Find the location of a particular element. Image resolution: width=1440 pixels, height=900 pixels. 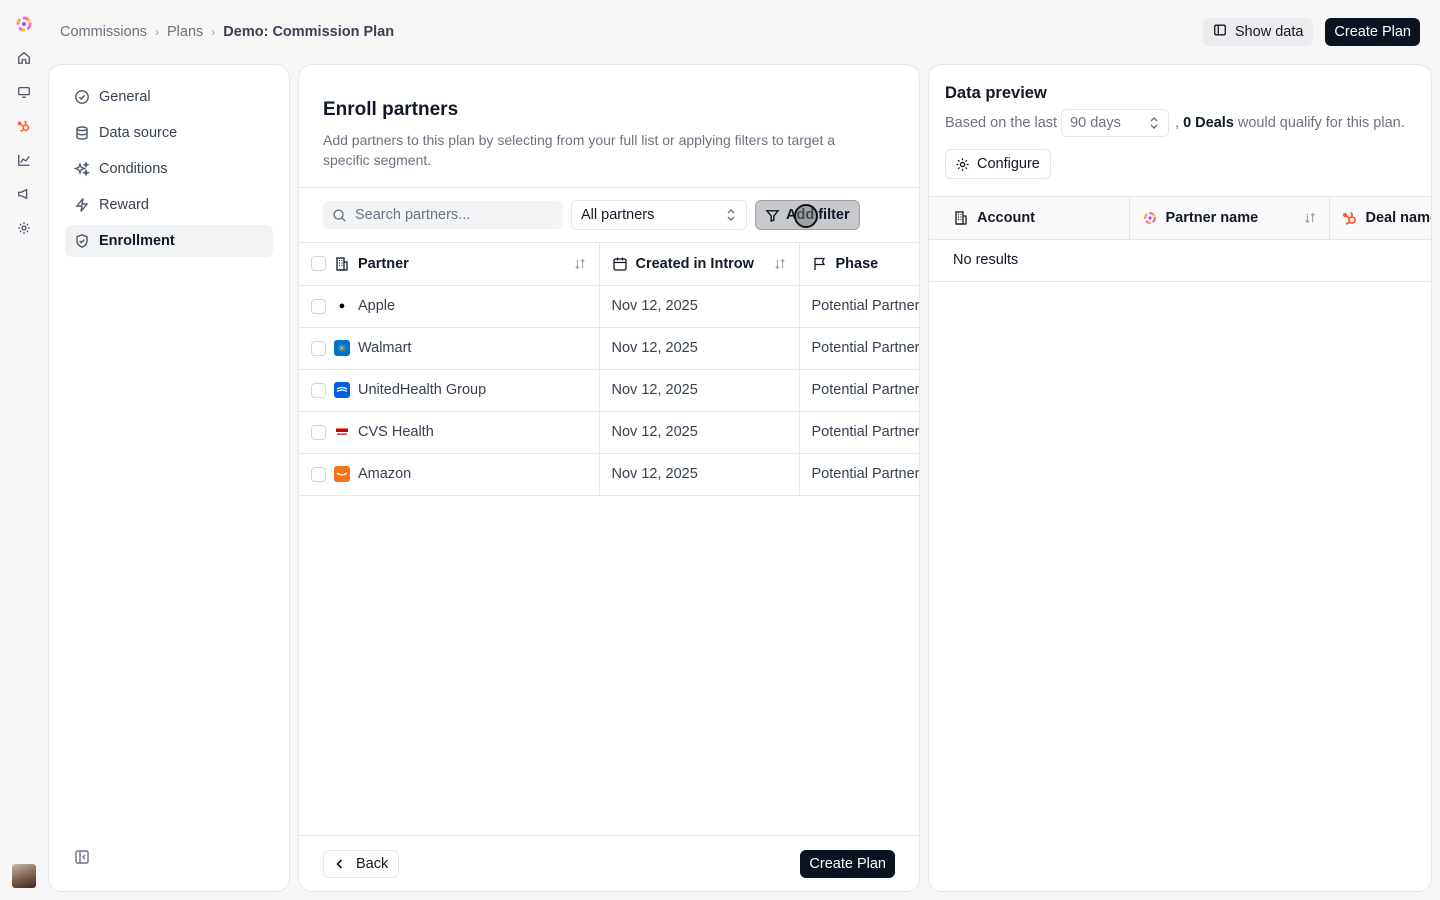

column-created: Created in Introw is located at coordinates (699, 264).